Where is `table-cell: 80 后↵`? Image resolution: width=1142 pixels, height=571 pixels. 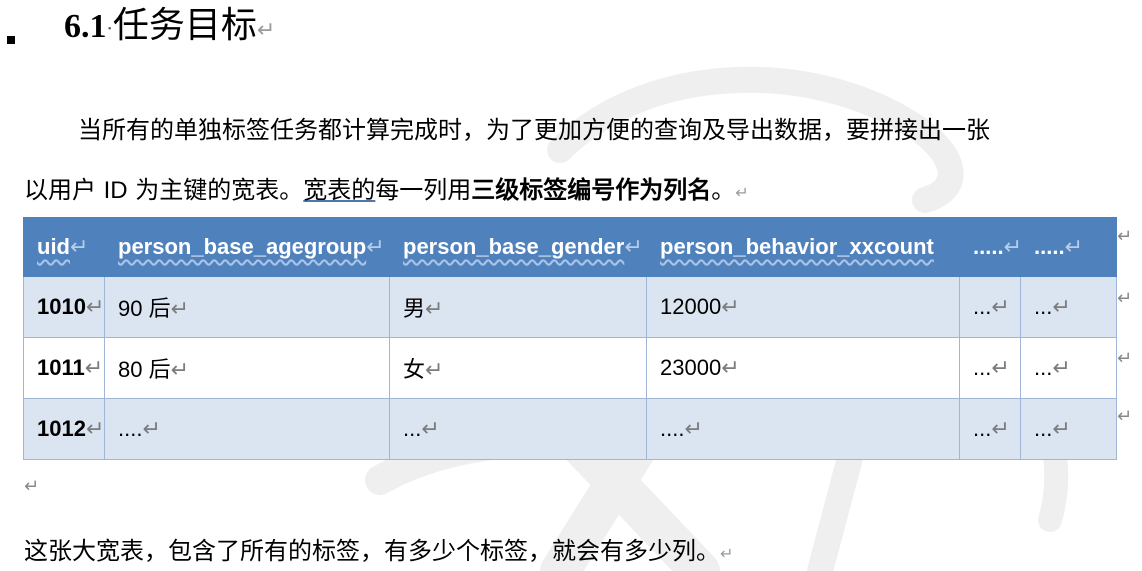
table-cell: 80 后↵ is located at coordinates (247, 368).